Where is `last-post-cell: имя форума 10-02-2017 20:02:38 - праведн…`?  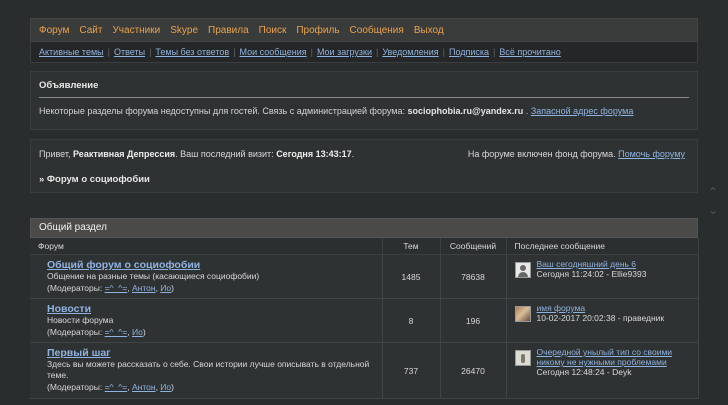
last-post-cell: имя форума 10-02-2017 20:02:38 - праведн… is located at coordinates (602, 320).